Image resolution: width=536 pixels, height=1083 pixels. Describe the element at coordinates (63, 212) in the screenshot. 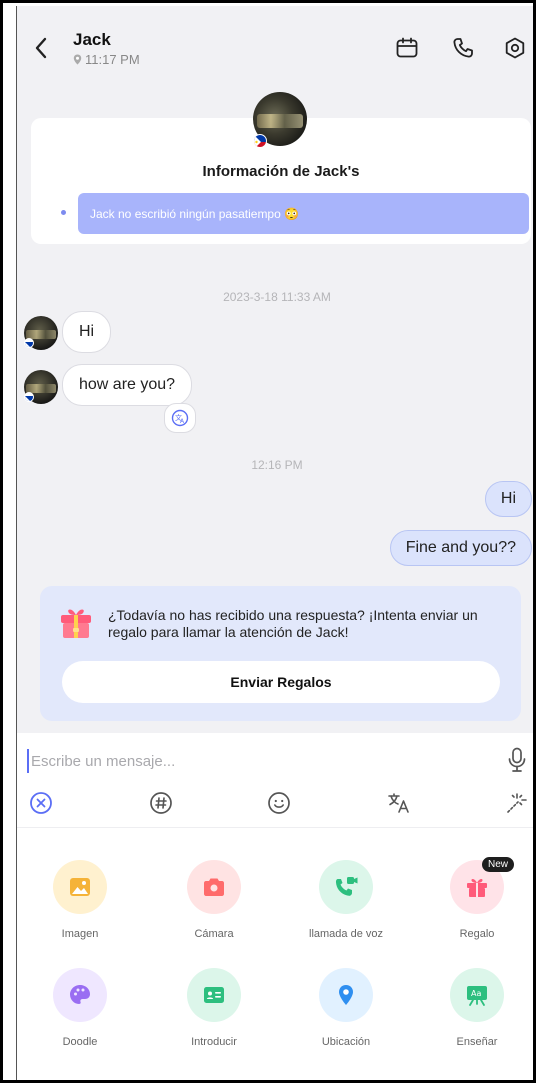

I see `hobby-bullet` at that location.